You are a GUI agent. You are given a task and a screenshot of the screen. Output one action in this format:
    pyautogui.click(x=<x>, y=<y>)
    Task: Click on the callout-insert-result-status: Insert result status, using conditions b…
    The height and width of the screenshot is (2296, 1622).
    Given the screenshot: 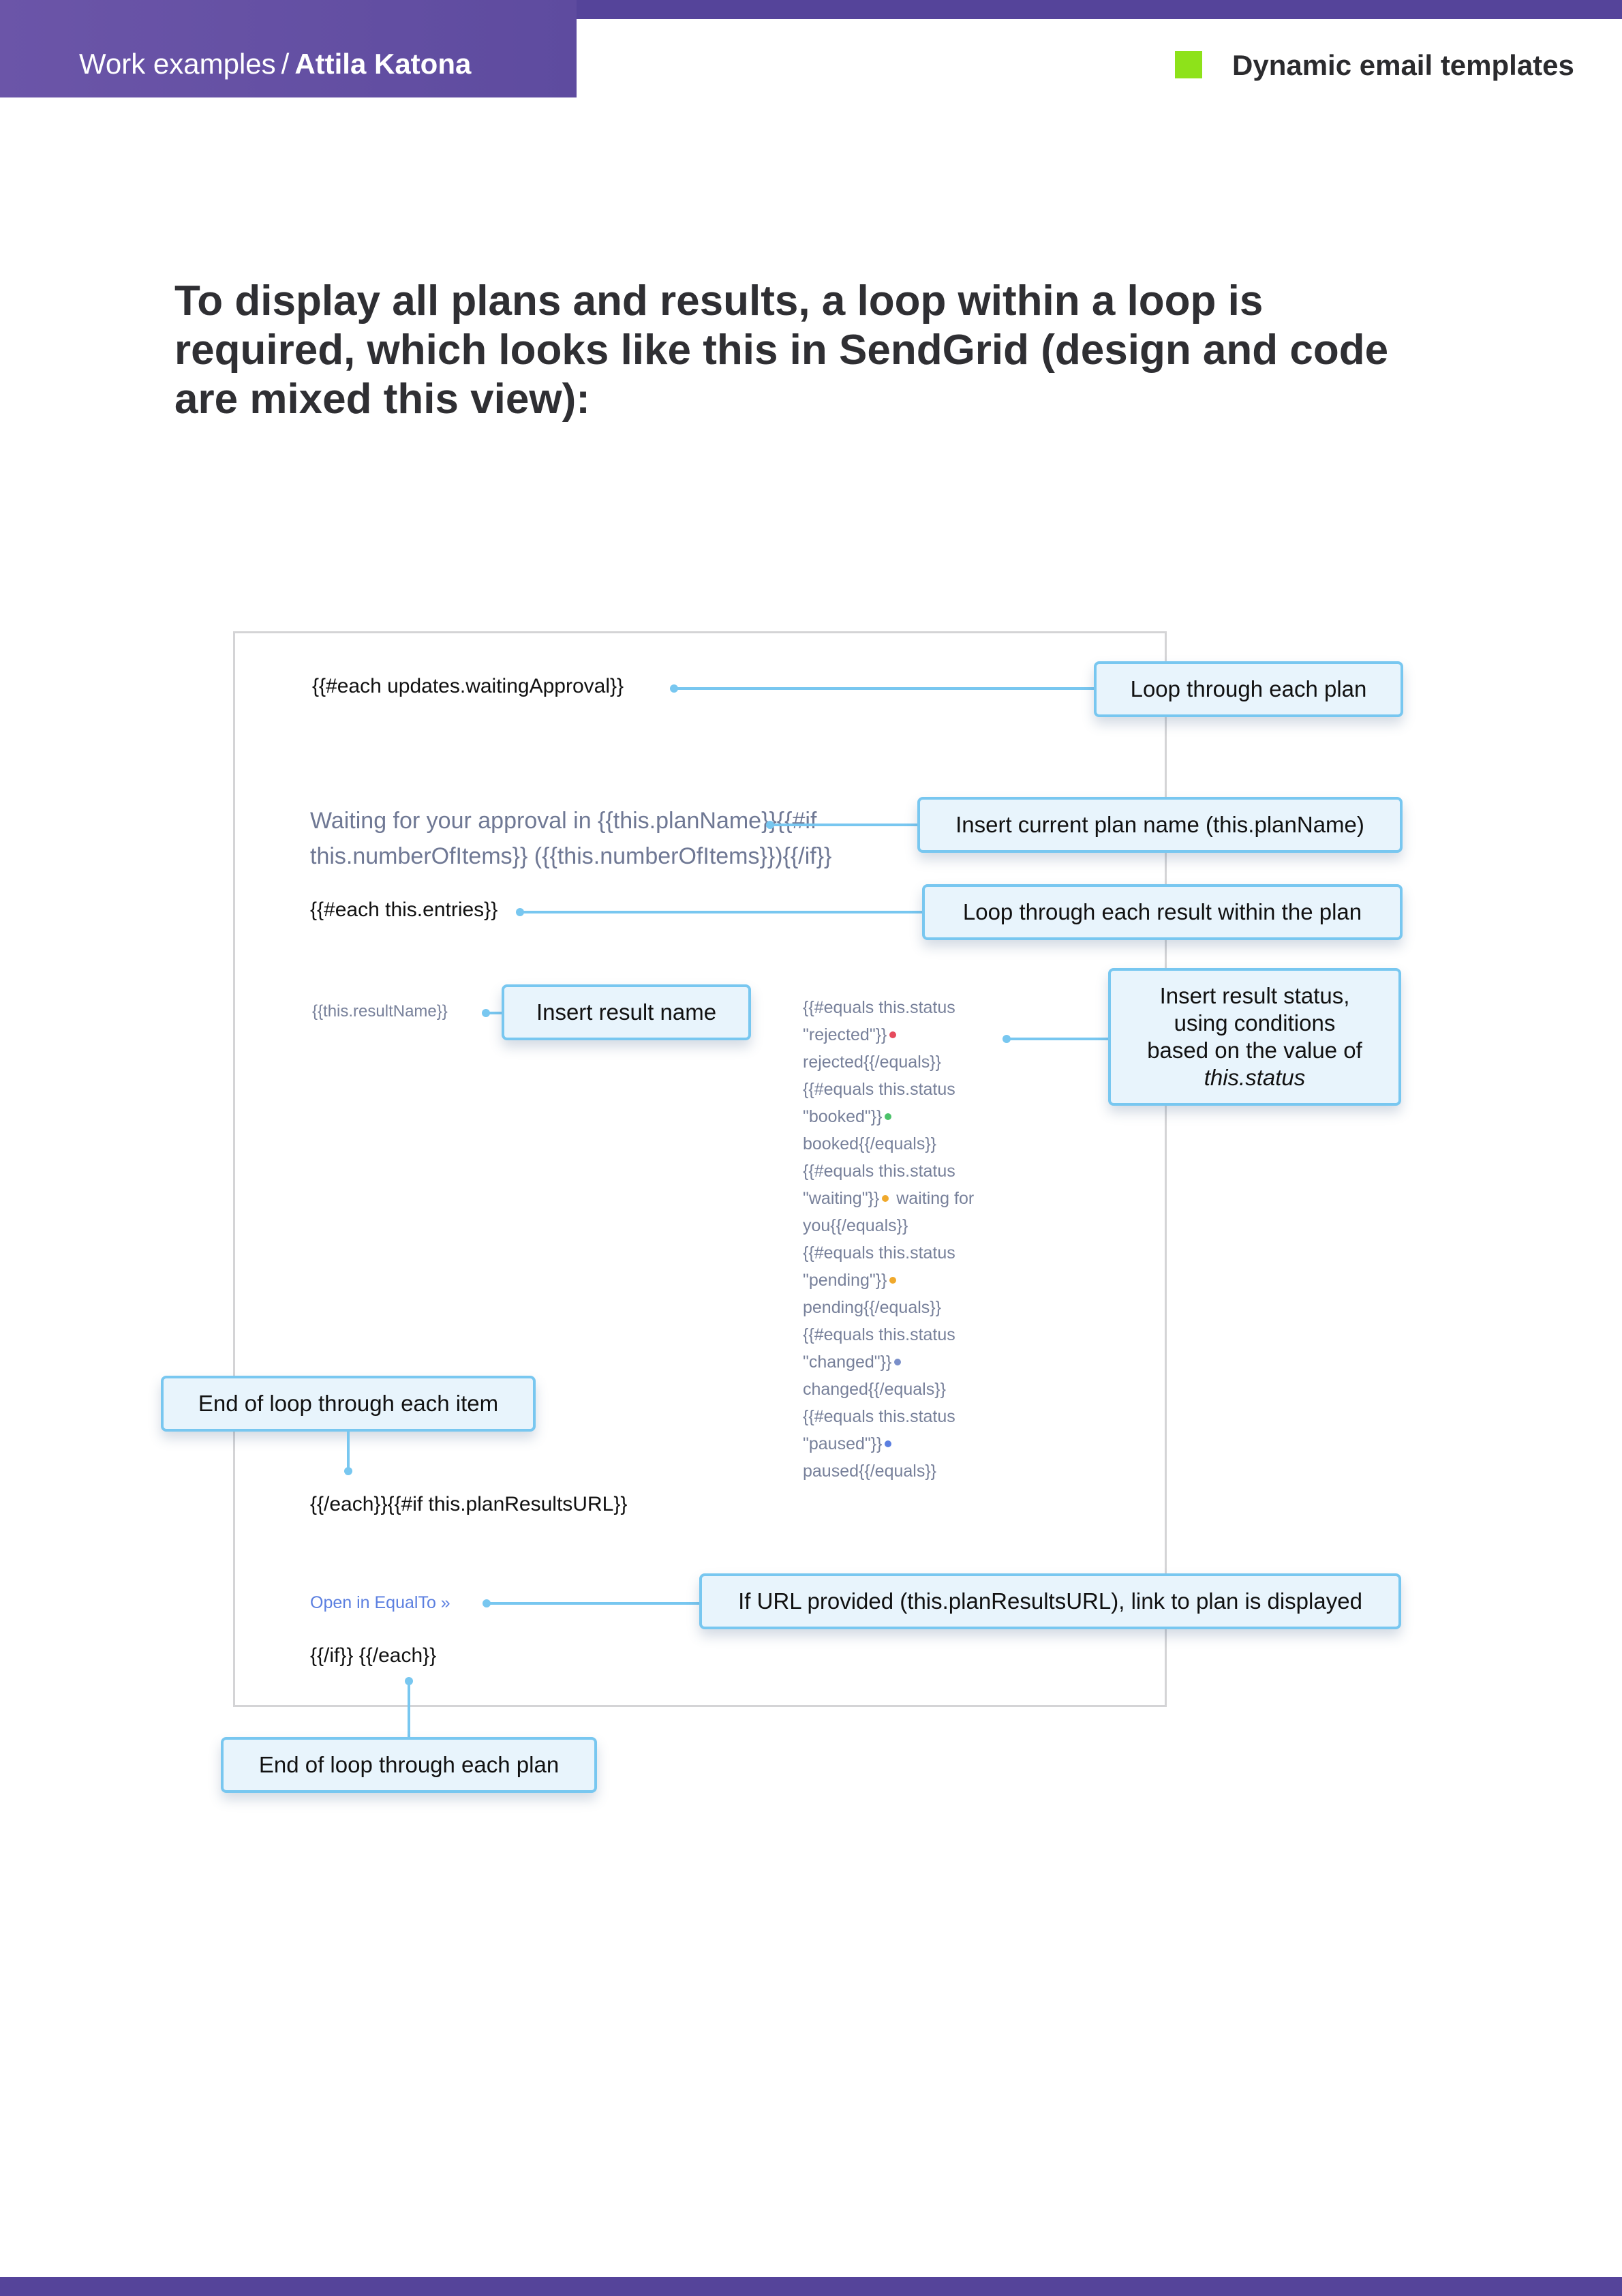 What is the action you would take?
    pyautogui.click(x=1254, y=1037)
    